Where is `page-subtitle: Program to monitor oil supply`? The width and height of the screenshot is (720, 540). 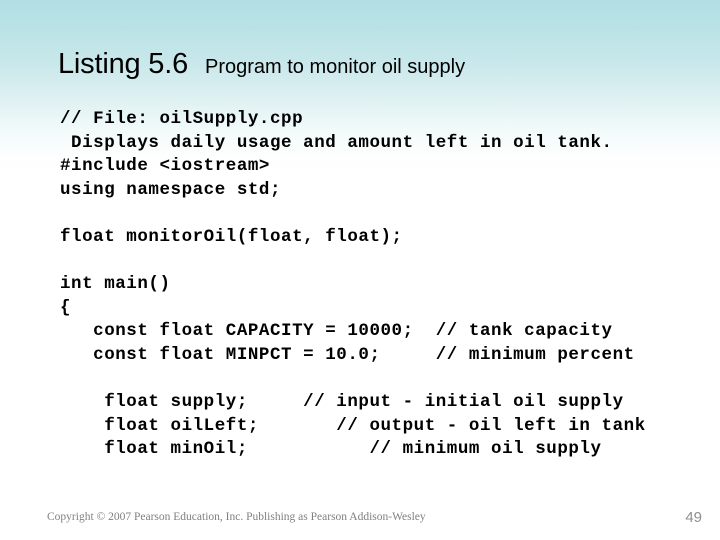
page-subtitle: Program to monitor oil supply is located at coordinates (335, 67).